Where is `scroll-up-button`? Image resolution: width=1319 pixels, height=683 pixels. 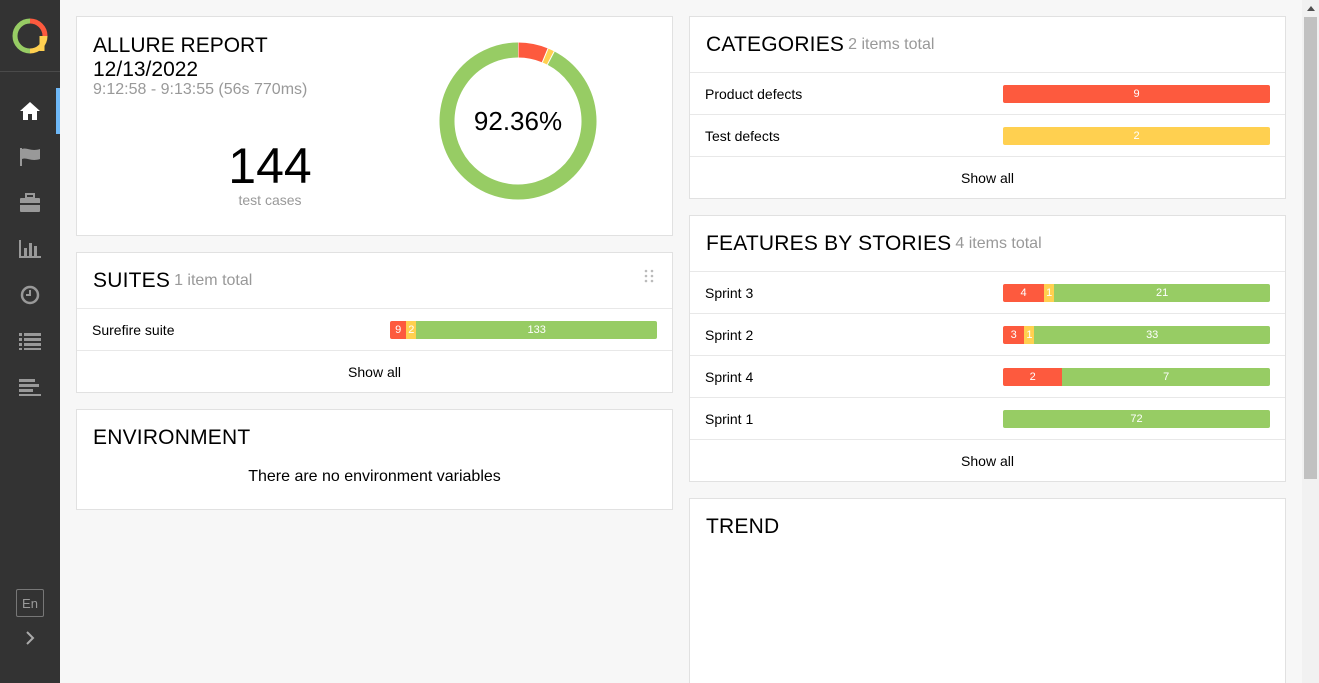
scroll-up-button is located at coordinates (1310, 8).